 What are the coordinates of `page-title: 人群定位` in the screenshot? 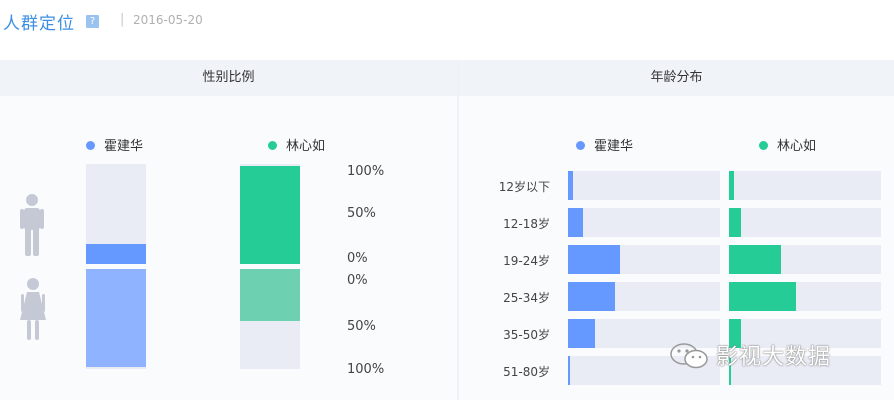 It's located at (39, 24).